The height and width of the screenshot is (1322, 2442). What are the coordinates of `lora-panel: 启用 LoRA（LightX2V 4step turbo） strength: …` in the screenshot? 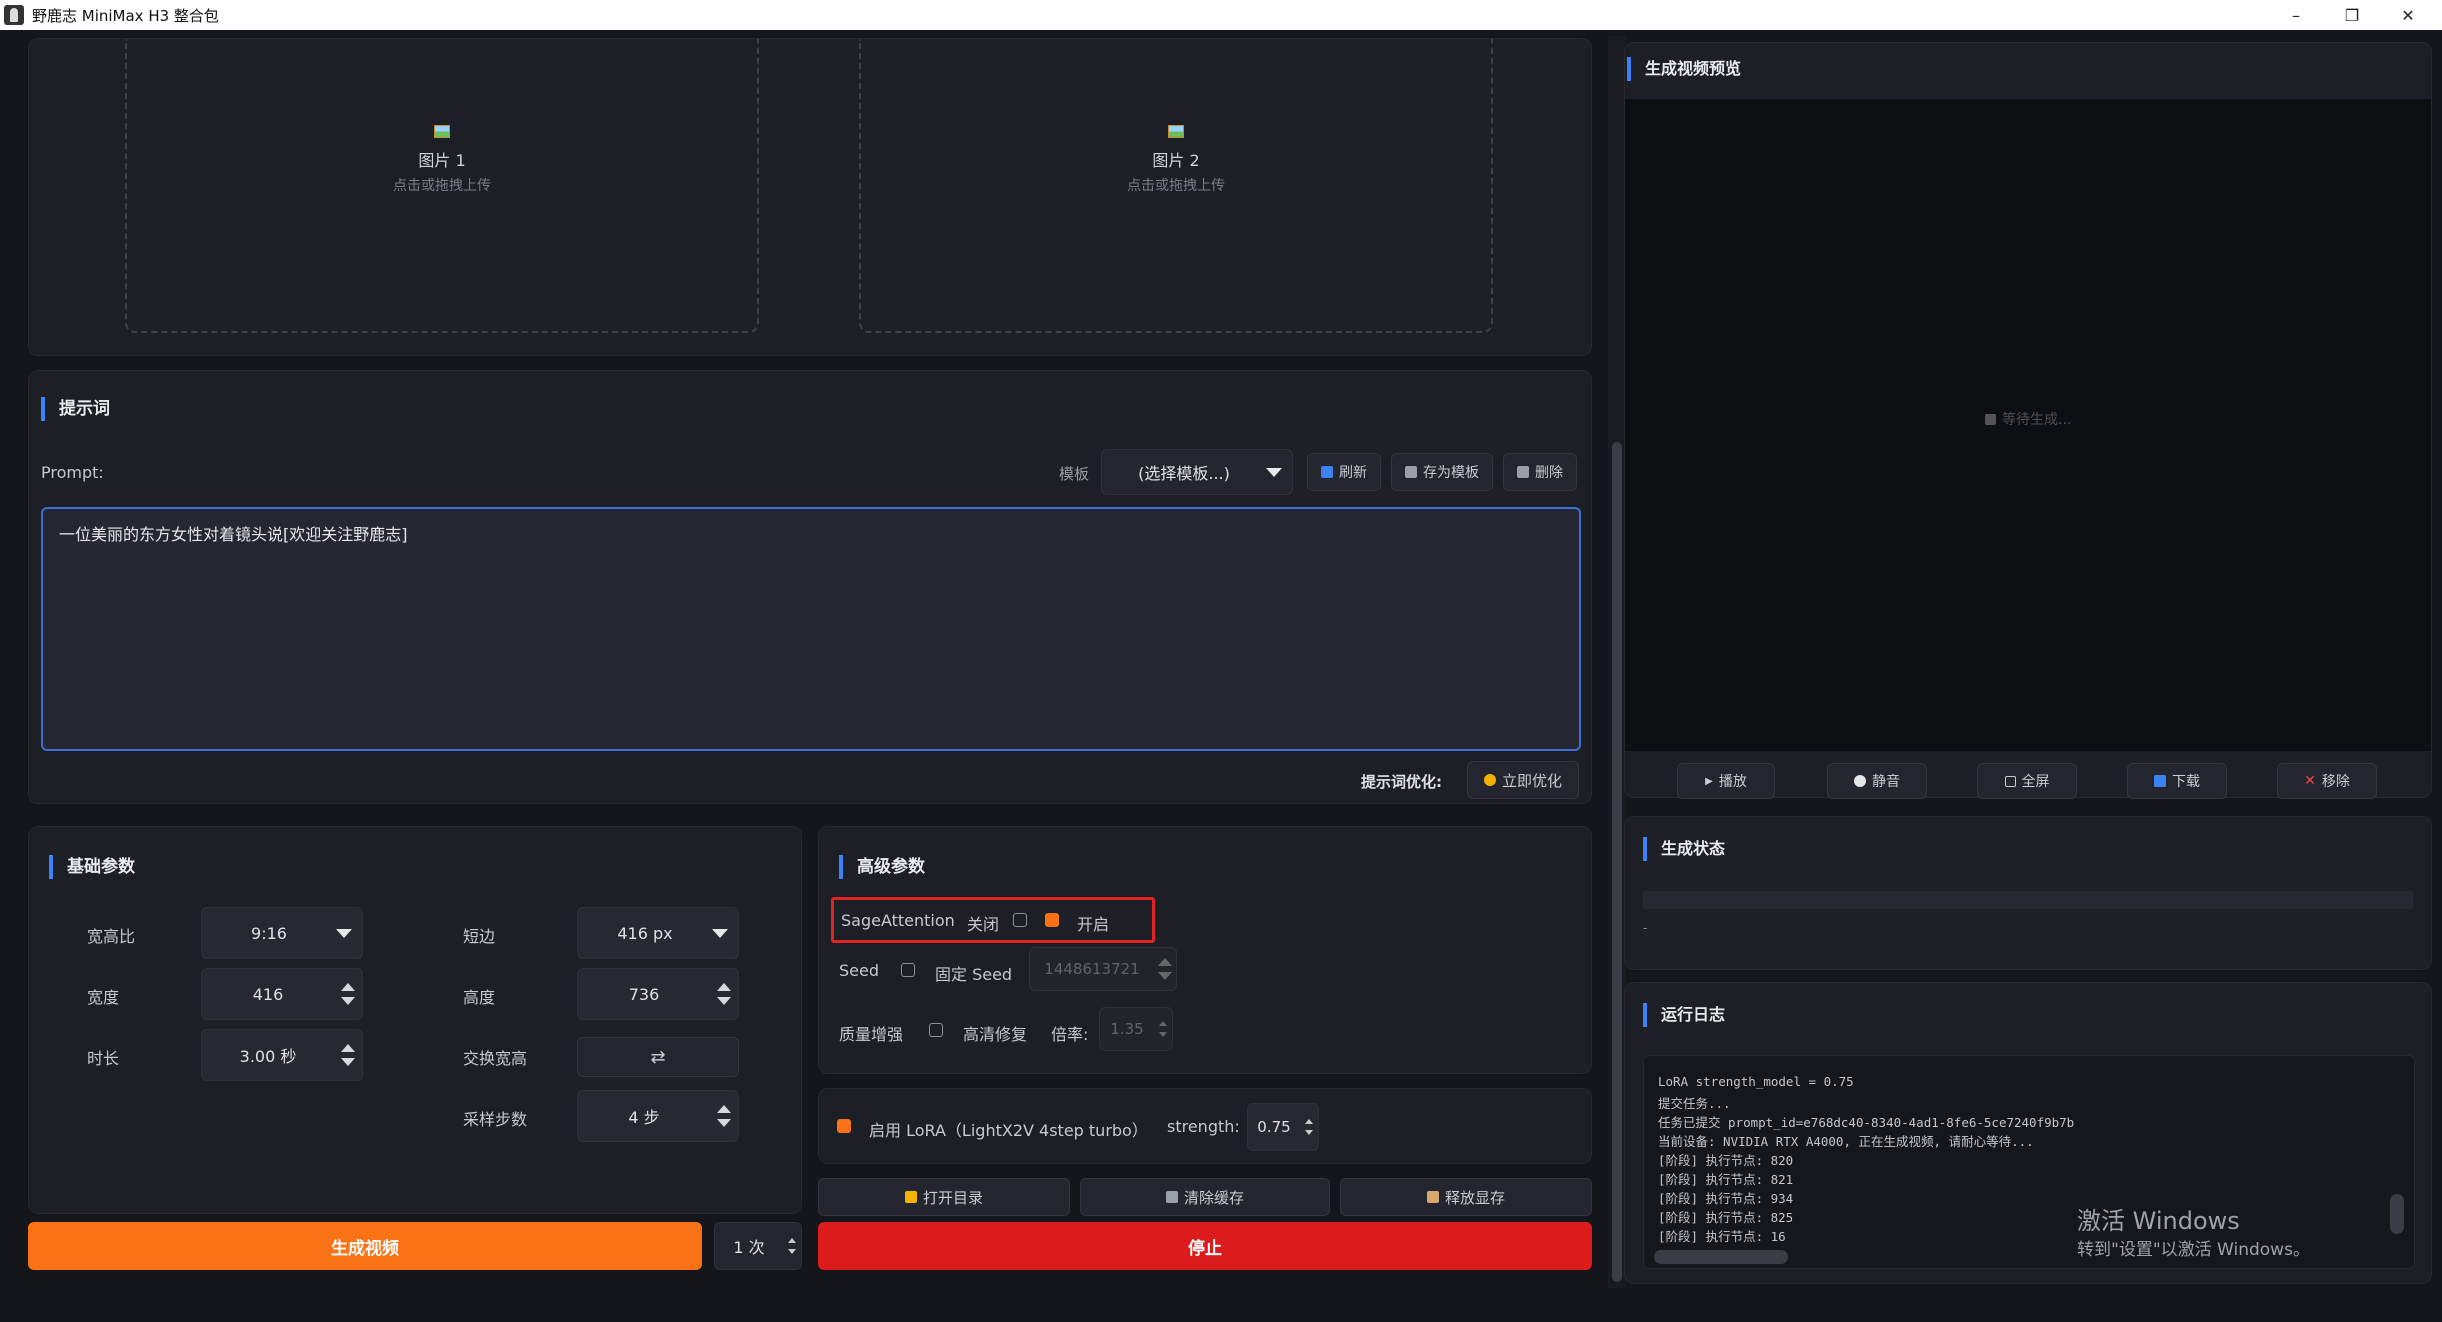 It's located at (1205, 1126).